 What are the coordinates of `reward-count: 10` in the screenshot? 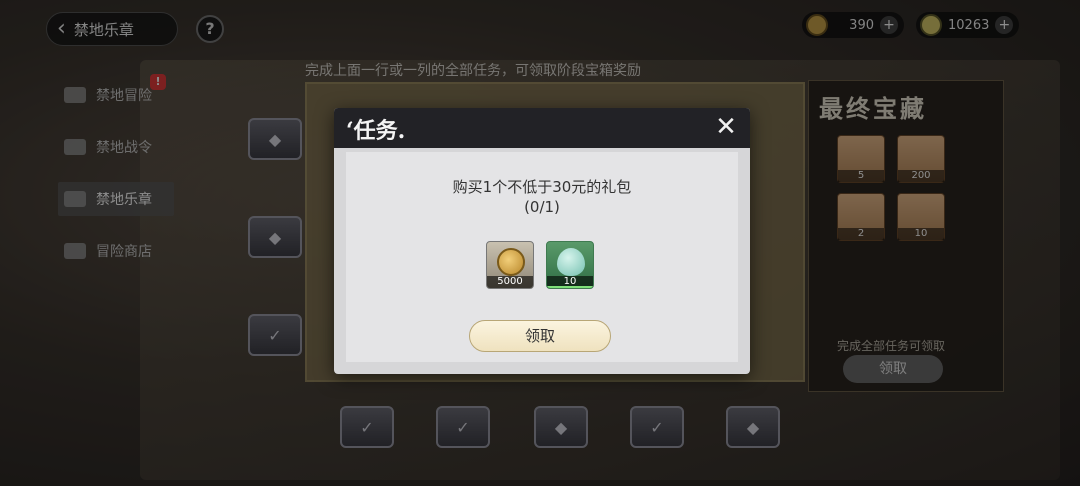 It's located at (570, 282).